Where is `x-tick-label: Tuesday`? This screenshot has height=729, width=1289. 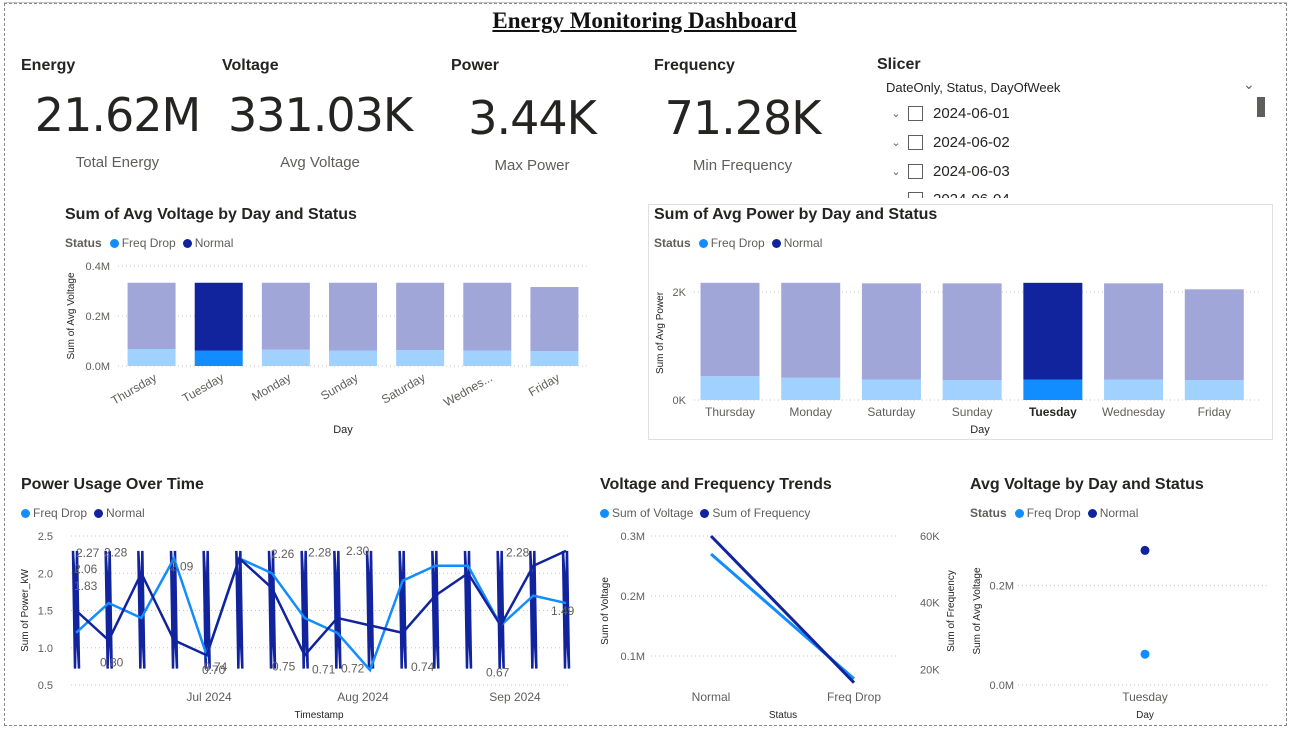 x-tick-label: Tuesday is located at coordinates (1053, 412).